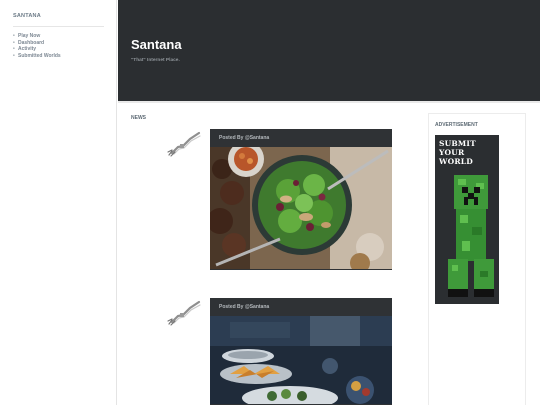  Describe the element at coordinates (31, 42) in the screenshot. I see `nav-item-label: Dashboard` at that location.